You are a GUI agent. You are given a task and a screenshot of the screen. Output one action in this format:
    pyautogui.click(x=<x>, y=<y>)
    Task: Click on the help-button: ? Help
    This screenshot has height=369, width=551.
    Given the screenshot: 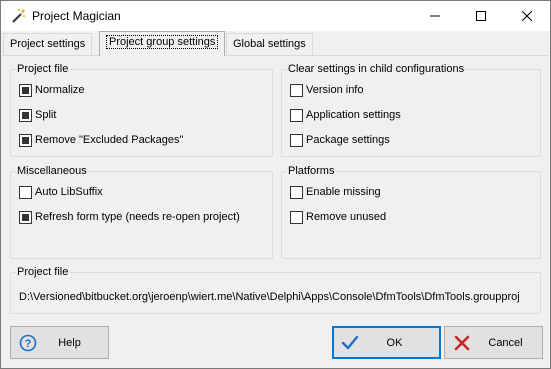 What is the action you would take?
    pyautogui.click(x=59, y=342)
    